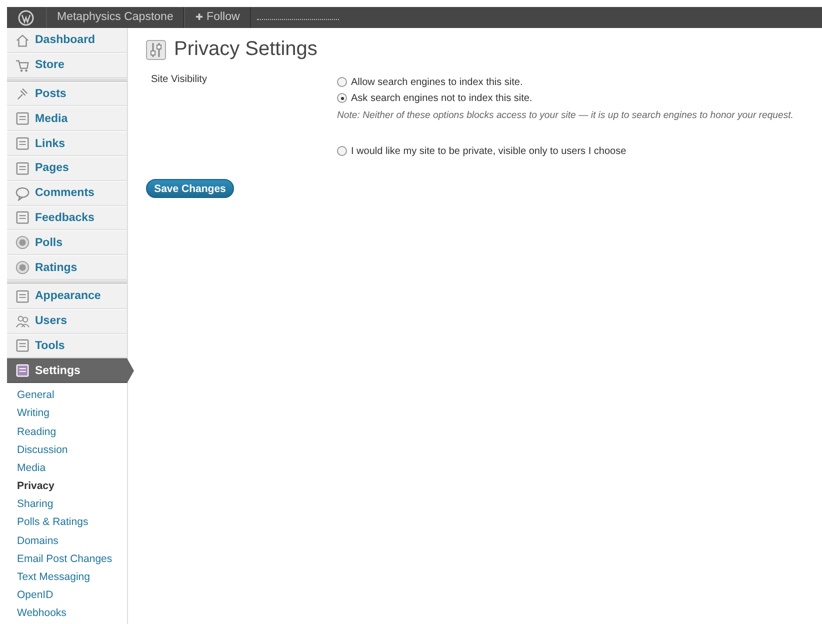  What do you see at coordinates (22, 40) in the screenshot?
I see `house-icon` at bounding box center [22, 40].